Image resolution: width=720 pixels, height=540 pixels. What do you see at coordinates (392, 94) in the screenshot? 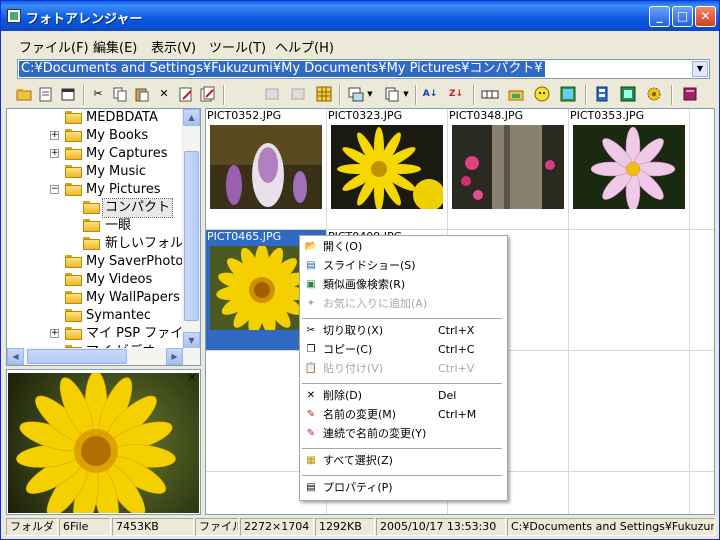
I see `copy-mode-icon` at bounding box center [392, 94].